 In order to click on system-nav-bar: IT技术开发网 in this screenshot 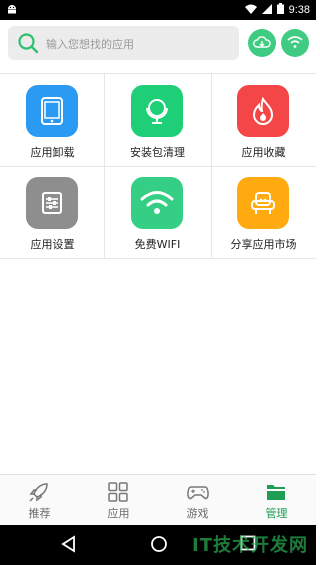, I will do `click(158, 545)`.